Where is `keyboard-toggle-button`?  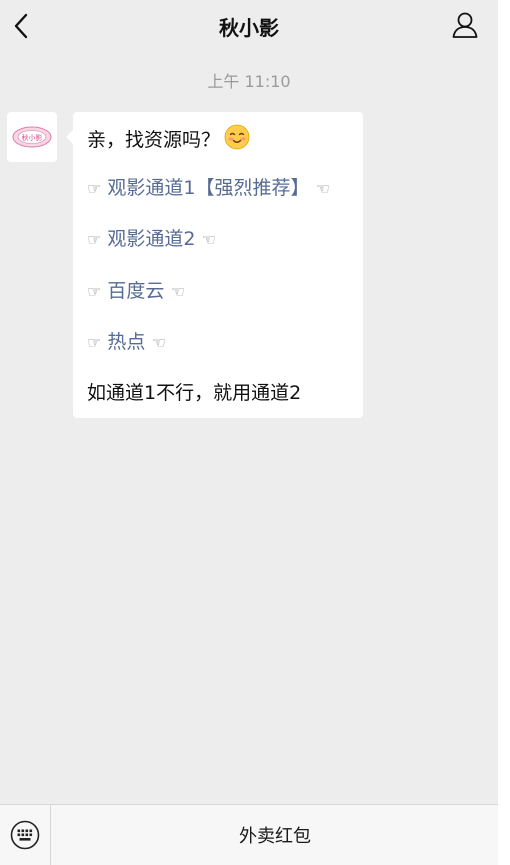
keyboard-toggle-button is located at coordinates (25, 835).